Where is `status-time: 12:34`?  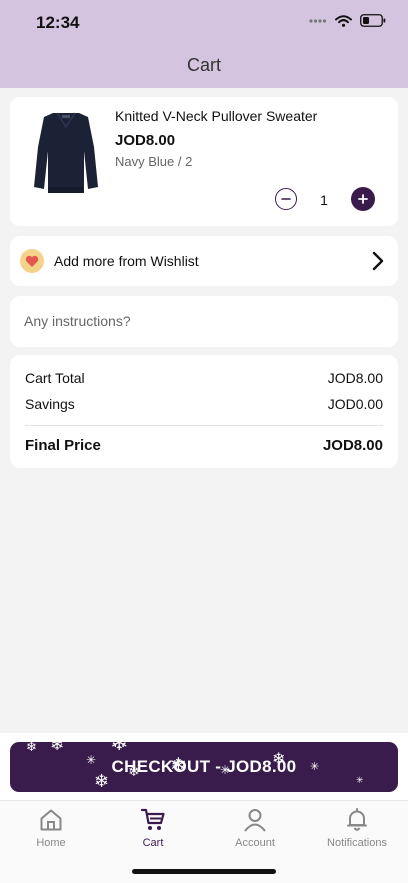
status-time: 12:34 is located at coordinates (58, 22).